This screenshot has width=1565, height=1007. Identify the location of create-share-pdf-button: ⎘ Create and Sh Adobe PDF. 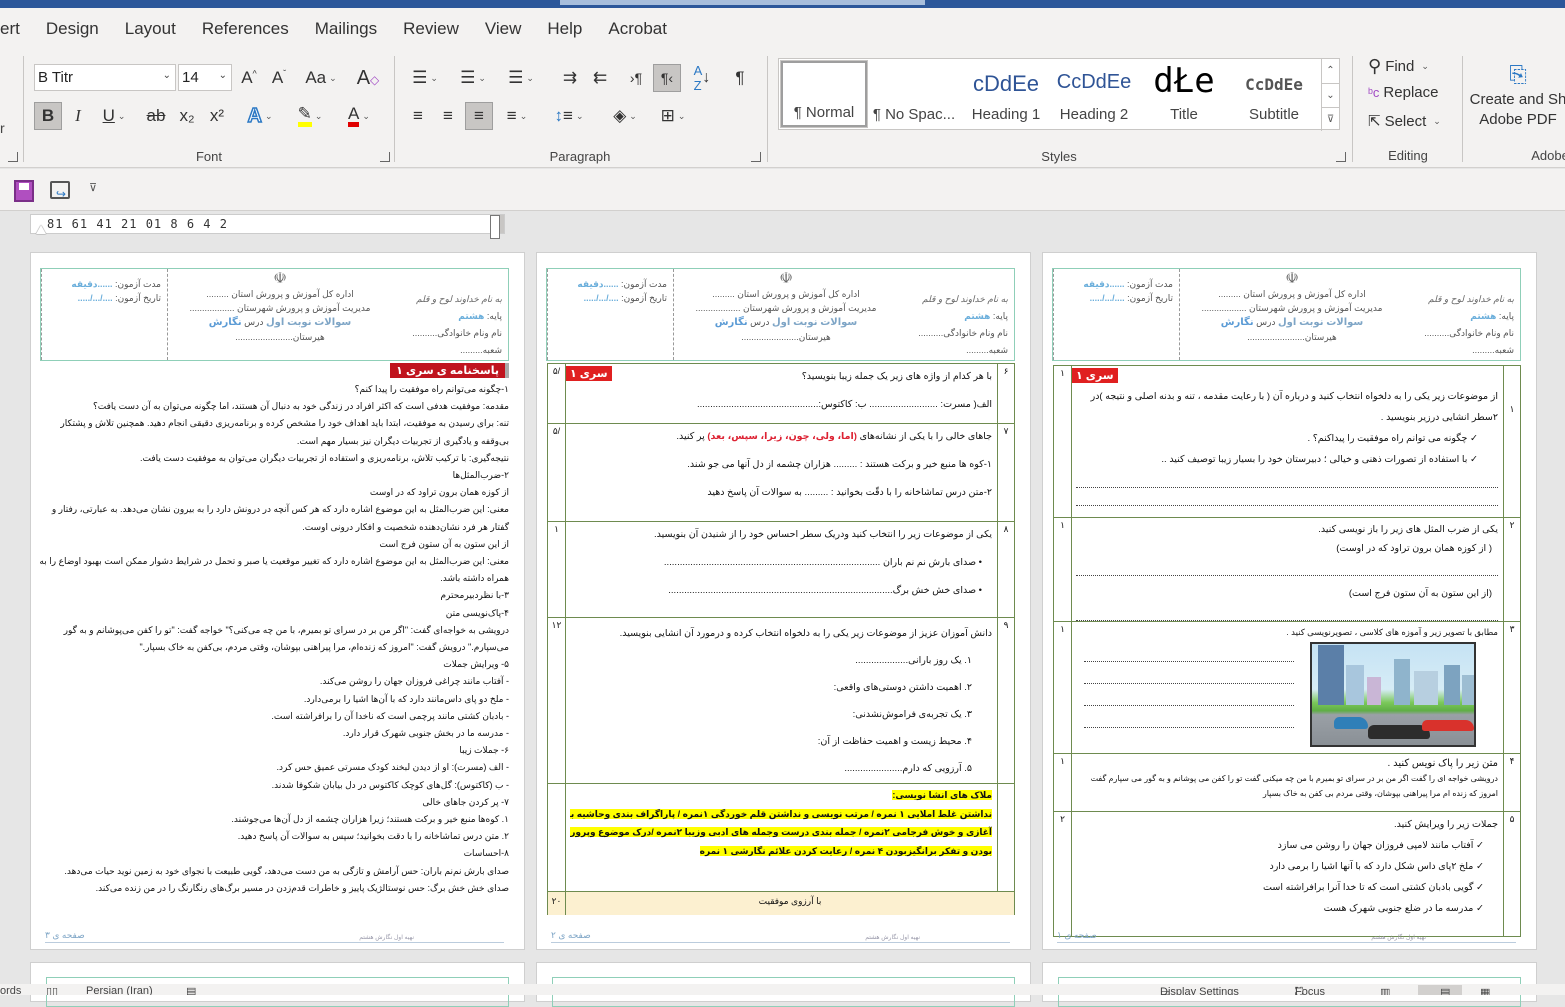
(1516, 95).